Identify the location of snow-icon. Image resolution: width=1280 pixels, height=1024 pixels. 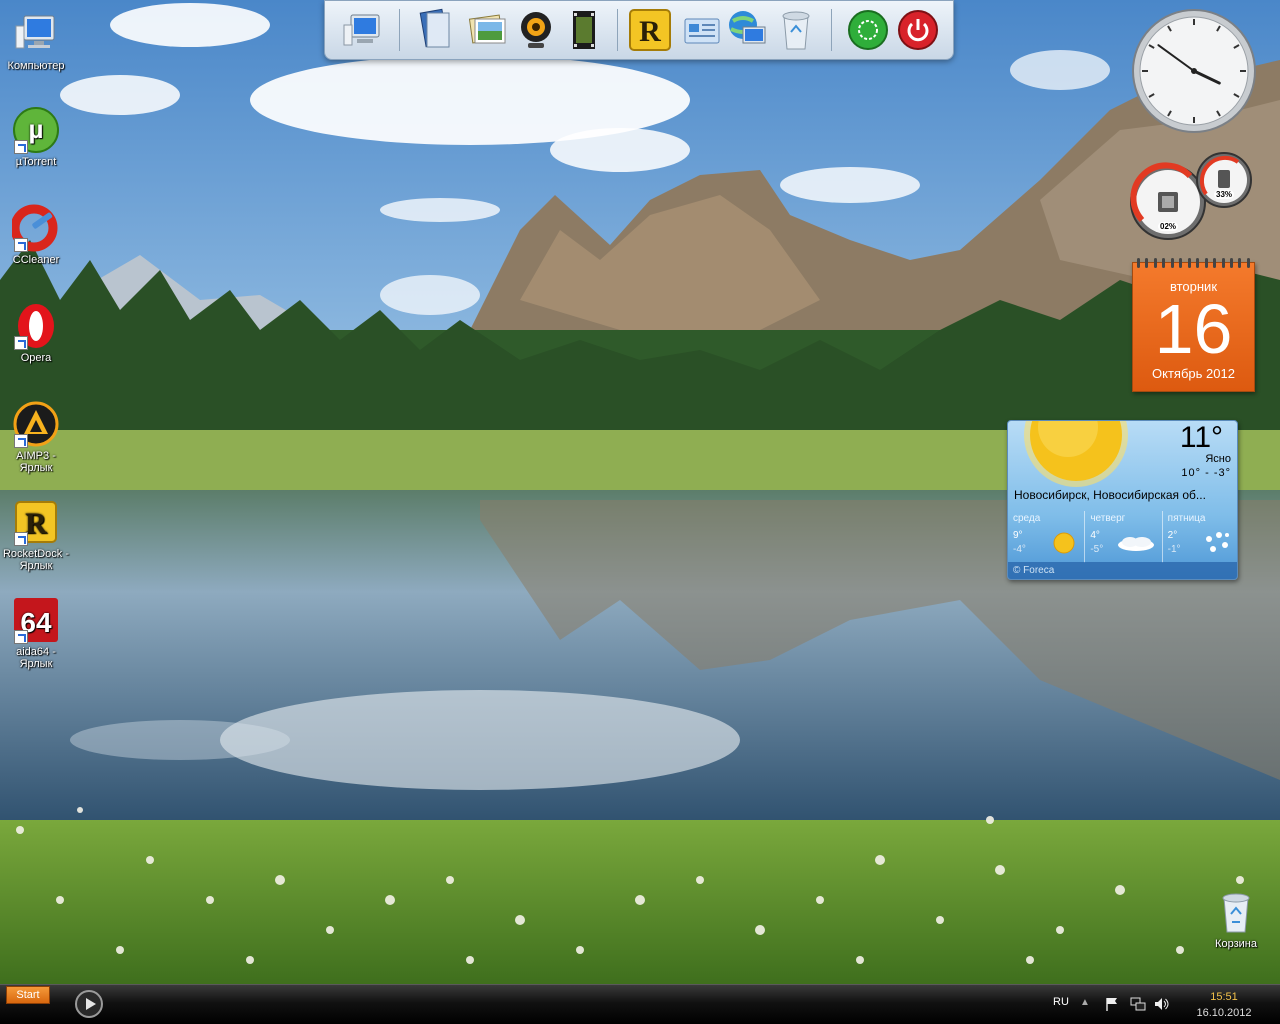
(1217, 542).